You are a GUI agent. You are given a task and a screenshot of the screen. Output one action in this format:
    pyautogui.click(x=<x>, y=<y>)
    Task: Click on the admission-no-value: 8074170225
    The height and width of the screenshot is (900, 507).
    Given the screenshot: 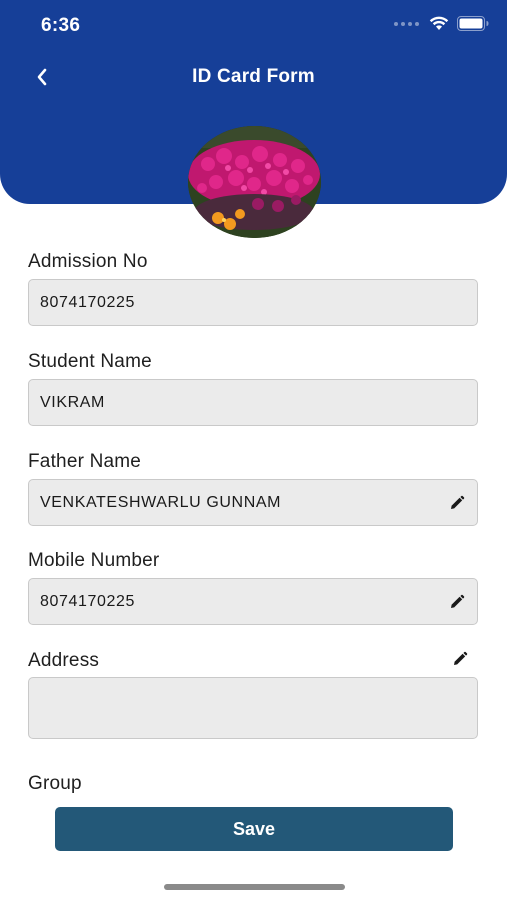 What is the action you would take?
    pyautogui.click(x=87, y=302)
    